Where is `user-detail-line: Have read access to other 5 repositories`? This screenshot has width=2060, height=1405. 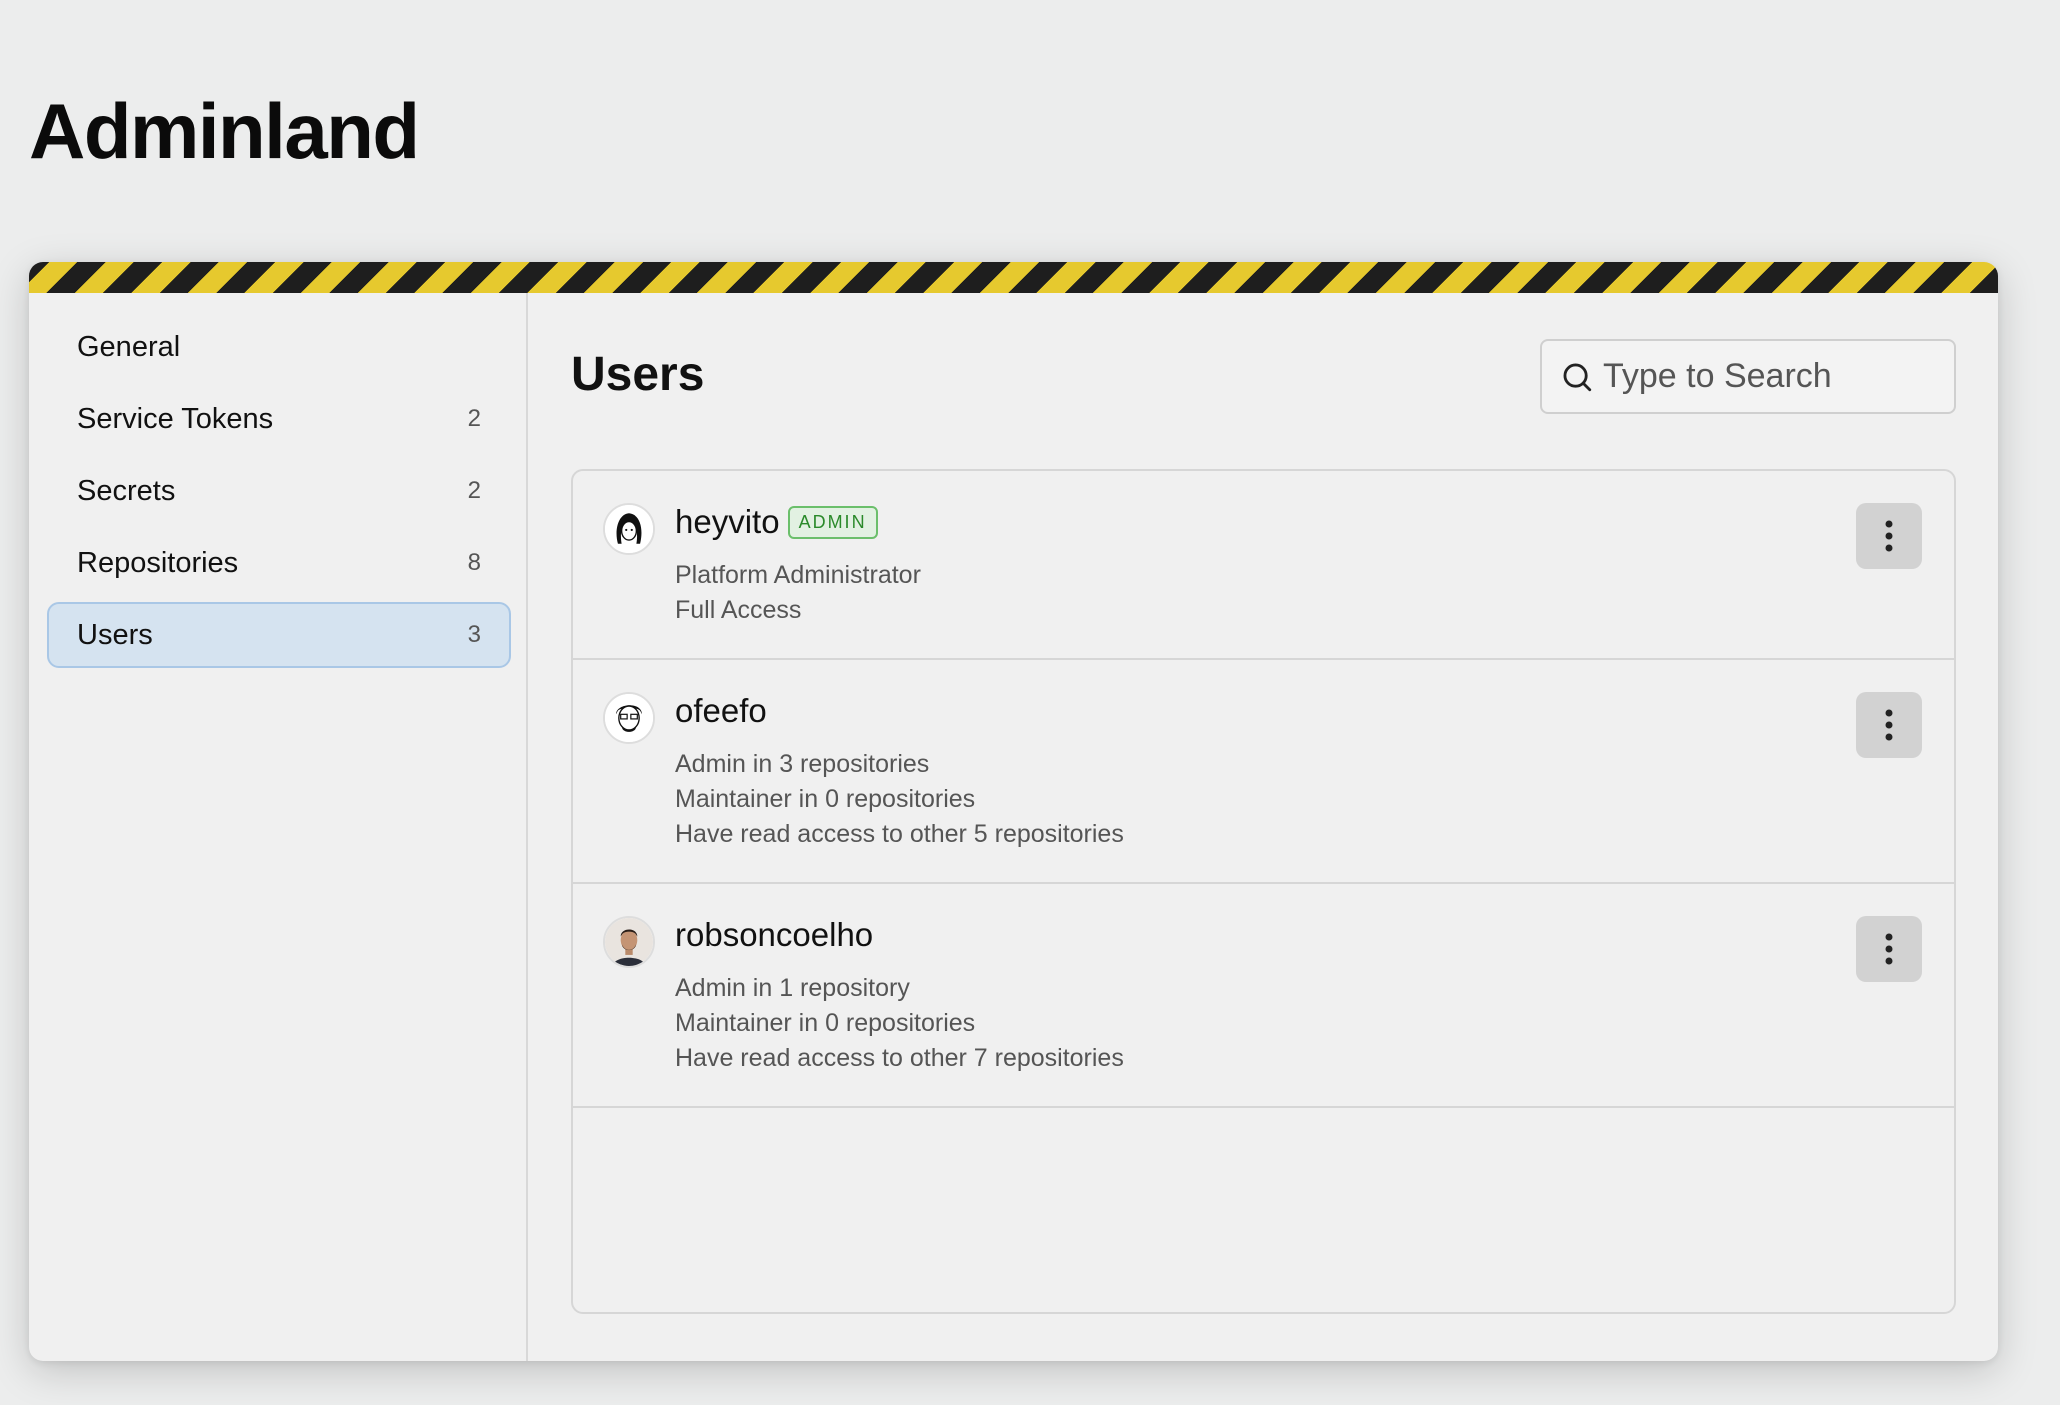 user-detail-line: Have read access to other 5 repositories is located at coordinates (899, 834).